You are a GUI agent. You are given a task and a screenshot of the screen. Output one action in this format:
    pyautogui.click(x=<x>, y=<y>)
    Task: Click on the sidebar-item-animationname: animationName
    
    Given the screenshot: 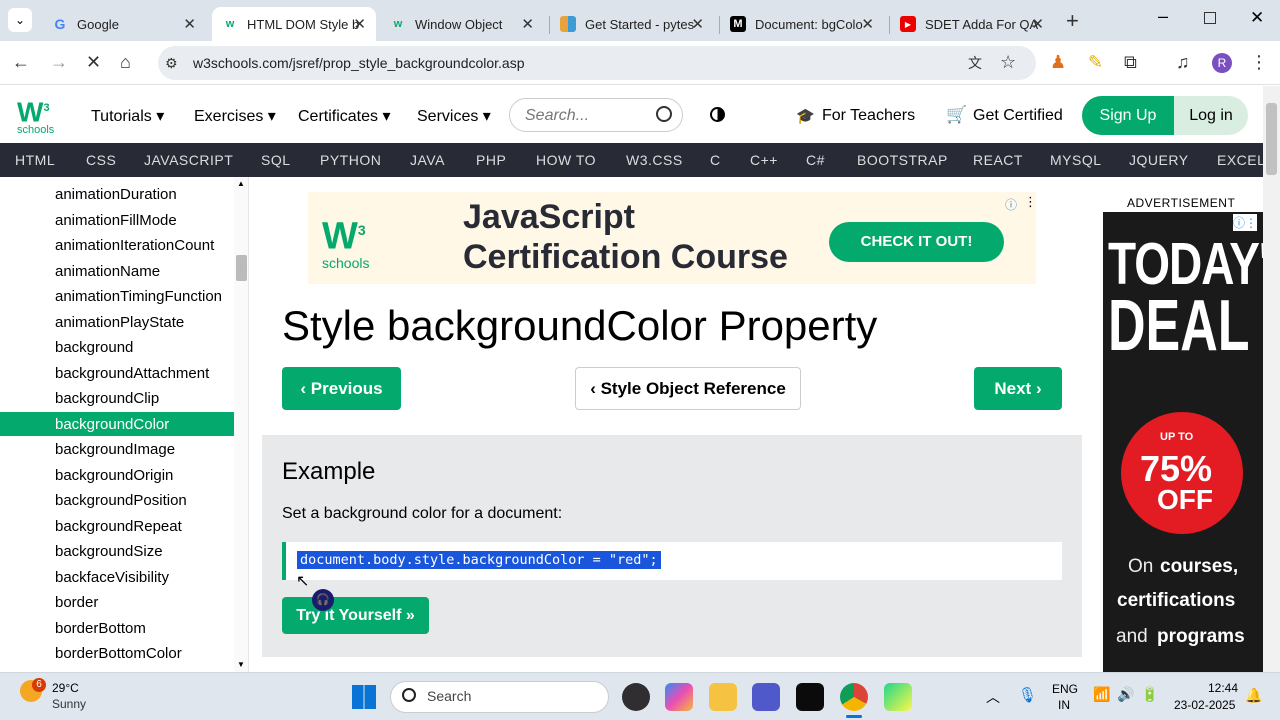 What is the action you would take?
    pyautogui.click(x=107, y=271)
    